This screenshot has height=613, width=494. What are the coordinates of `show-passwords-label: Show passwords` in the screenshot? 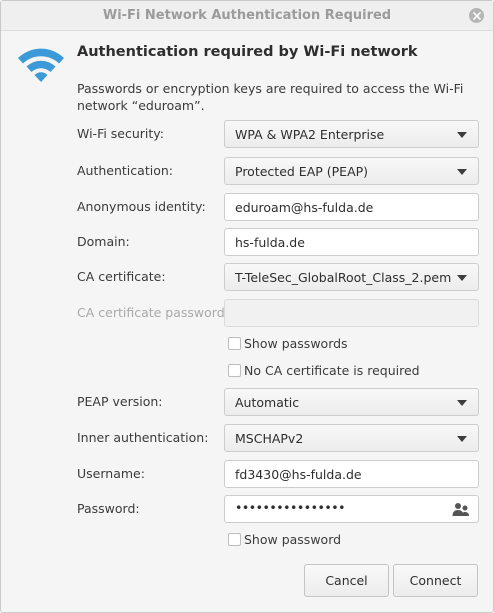 It's located at (296, 343).